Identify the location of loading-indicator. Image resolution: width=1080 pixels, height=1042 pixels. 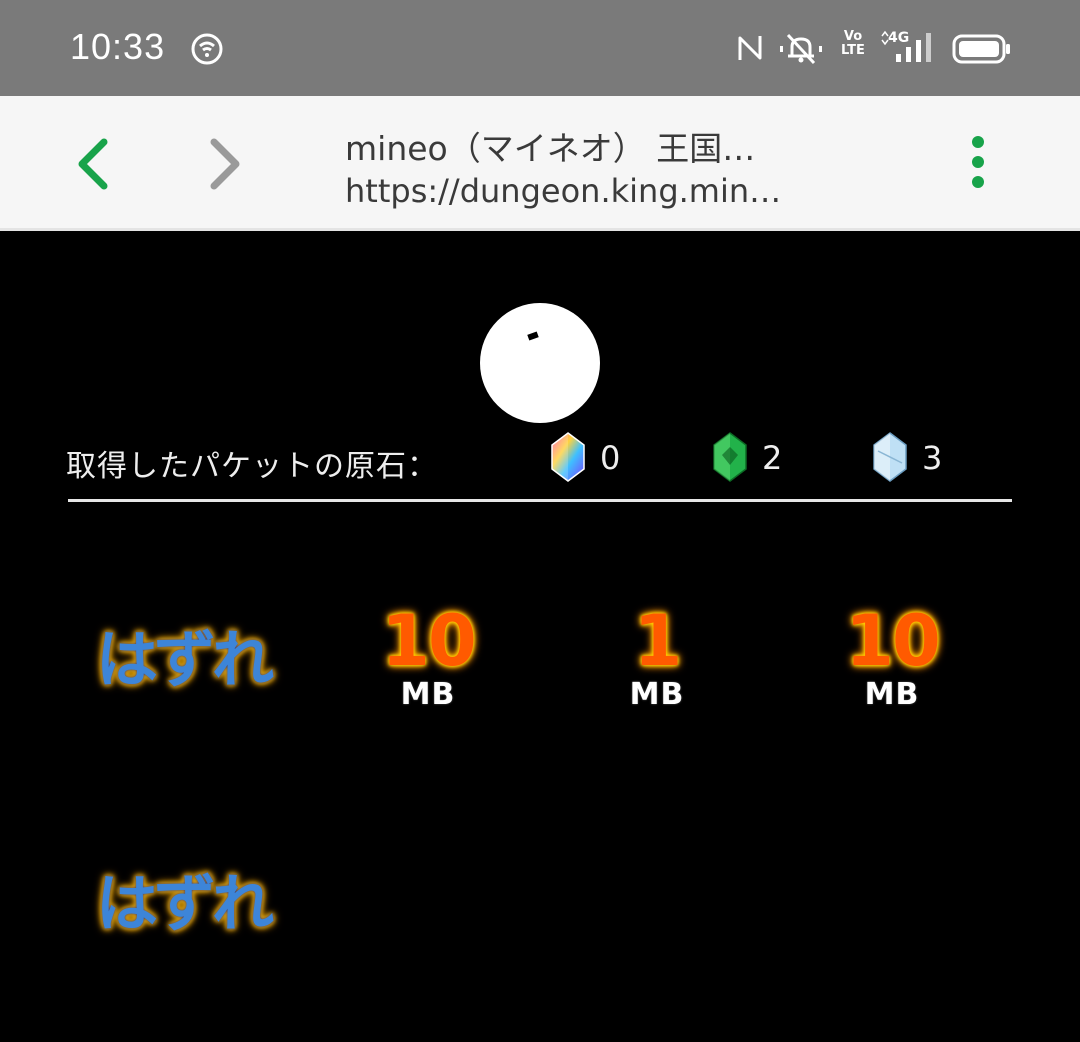
(540, 363).